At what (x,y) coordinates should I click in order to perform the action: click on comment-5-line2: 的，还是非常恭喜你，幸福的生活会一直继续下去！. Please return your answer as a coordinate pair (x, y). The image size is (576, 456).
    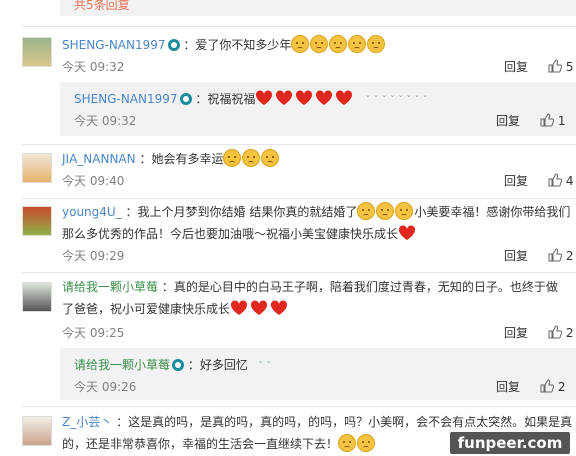
    Looking at the image, I should click on (219, 444).